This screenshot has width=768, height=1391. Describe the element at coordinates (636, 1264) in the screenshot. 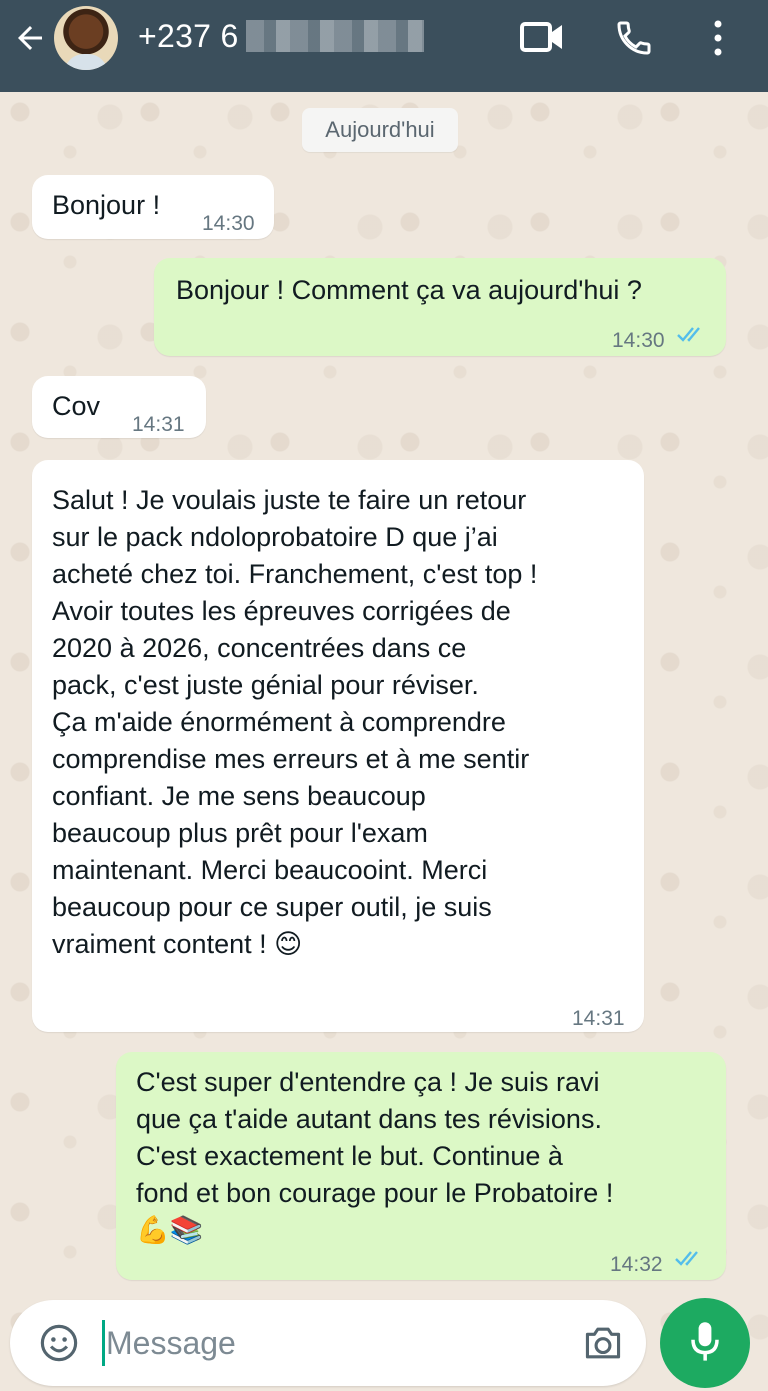

I see `message-time: 14:32` at that location.